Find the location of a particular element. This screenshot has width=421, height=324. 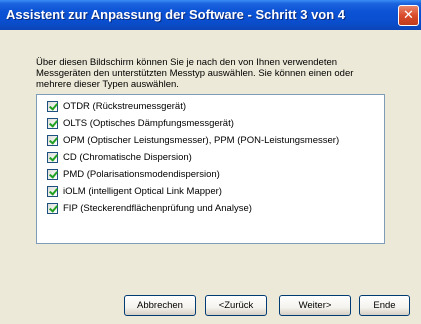

close-icon: ✕ is located at coordinates (408, 14).